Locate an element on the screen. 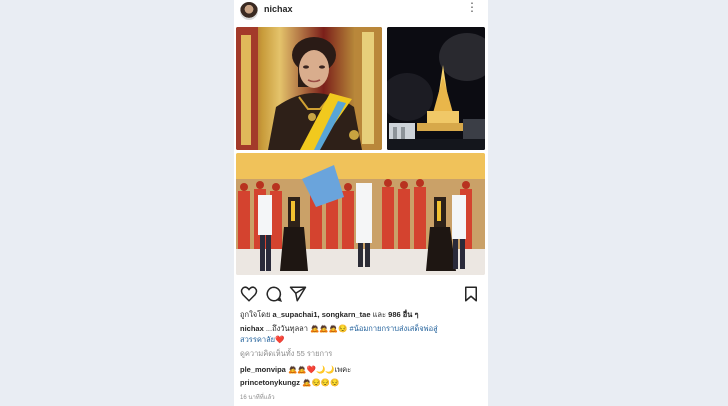 This screenshot has height=406, width=728. caption-emoji: 🙇🙇🙇😔 is located at coordinates (329, 328).